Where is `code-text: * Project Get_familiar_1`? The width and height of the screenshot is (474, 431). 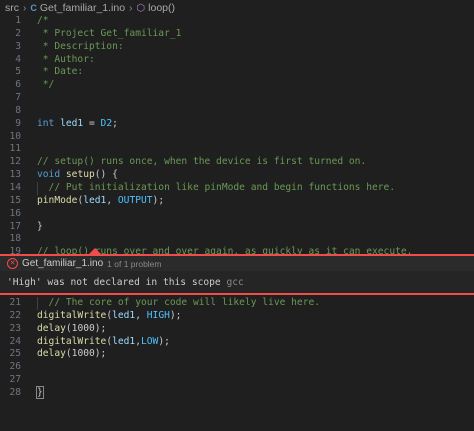 code-text: * Project Get_familiar_1 is located at coordinates (109, 34).